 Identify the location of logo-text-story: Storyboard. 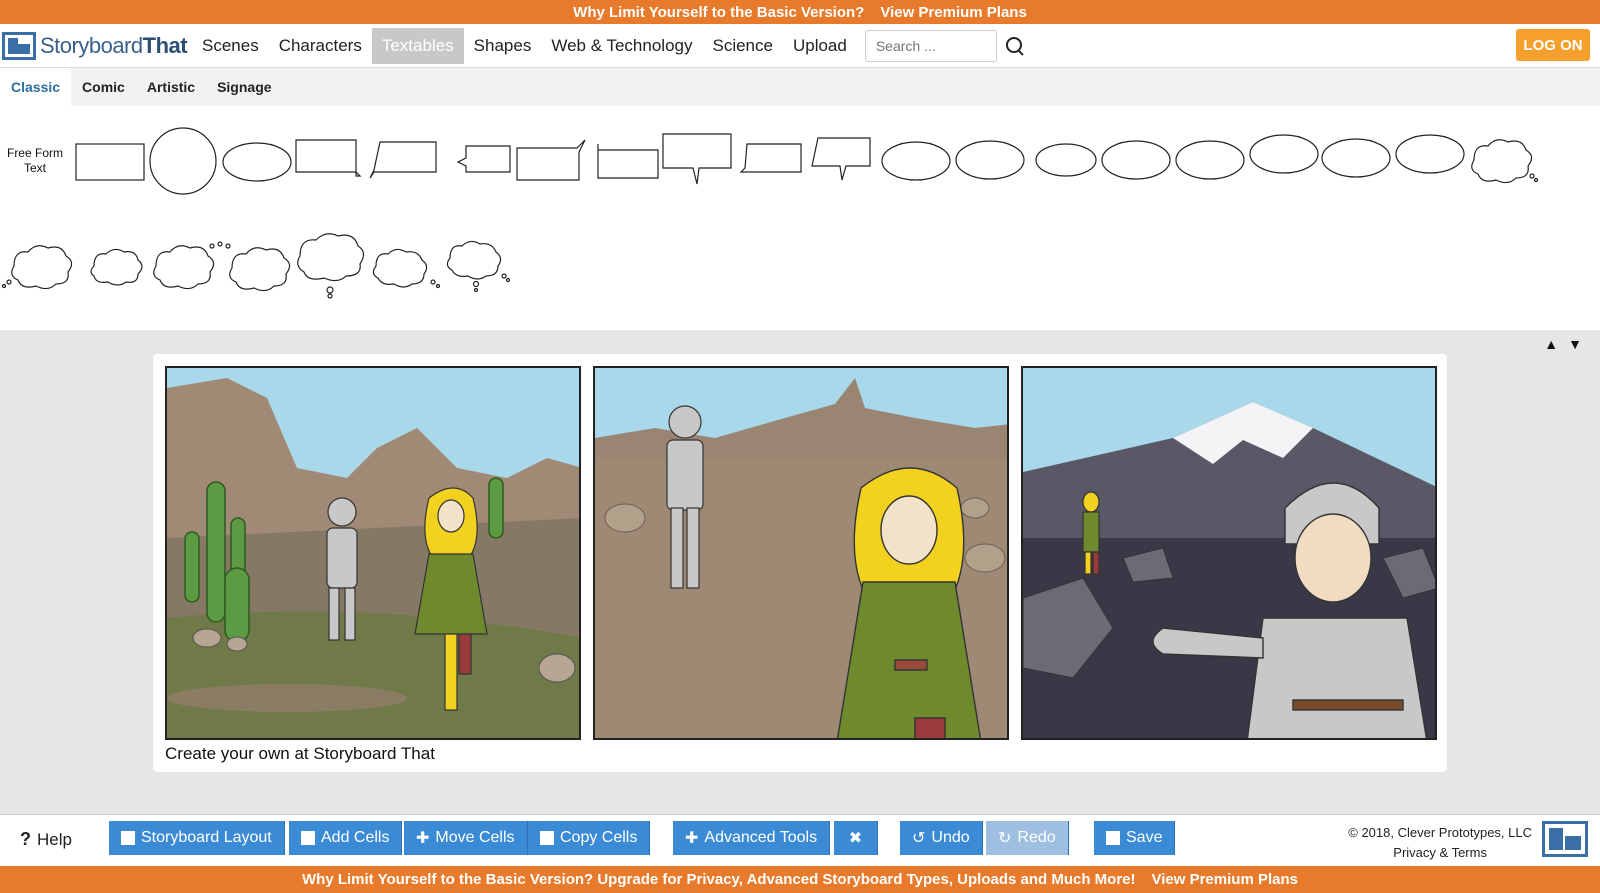
(91, 45).